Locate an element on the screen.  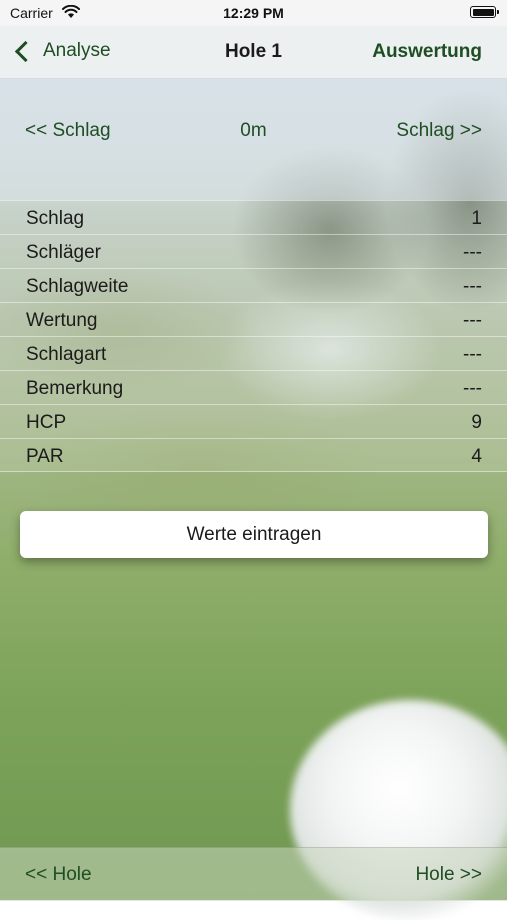
row-label: Schlagart is located at coordinates (66, 354).